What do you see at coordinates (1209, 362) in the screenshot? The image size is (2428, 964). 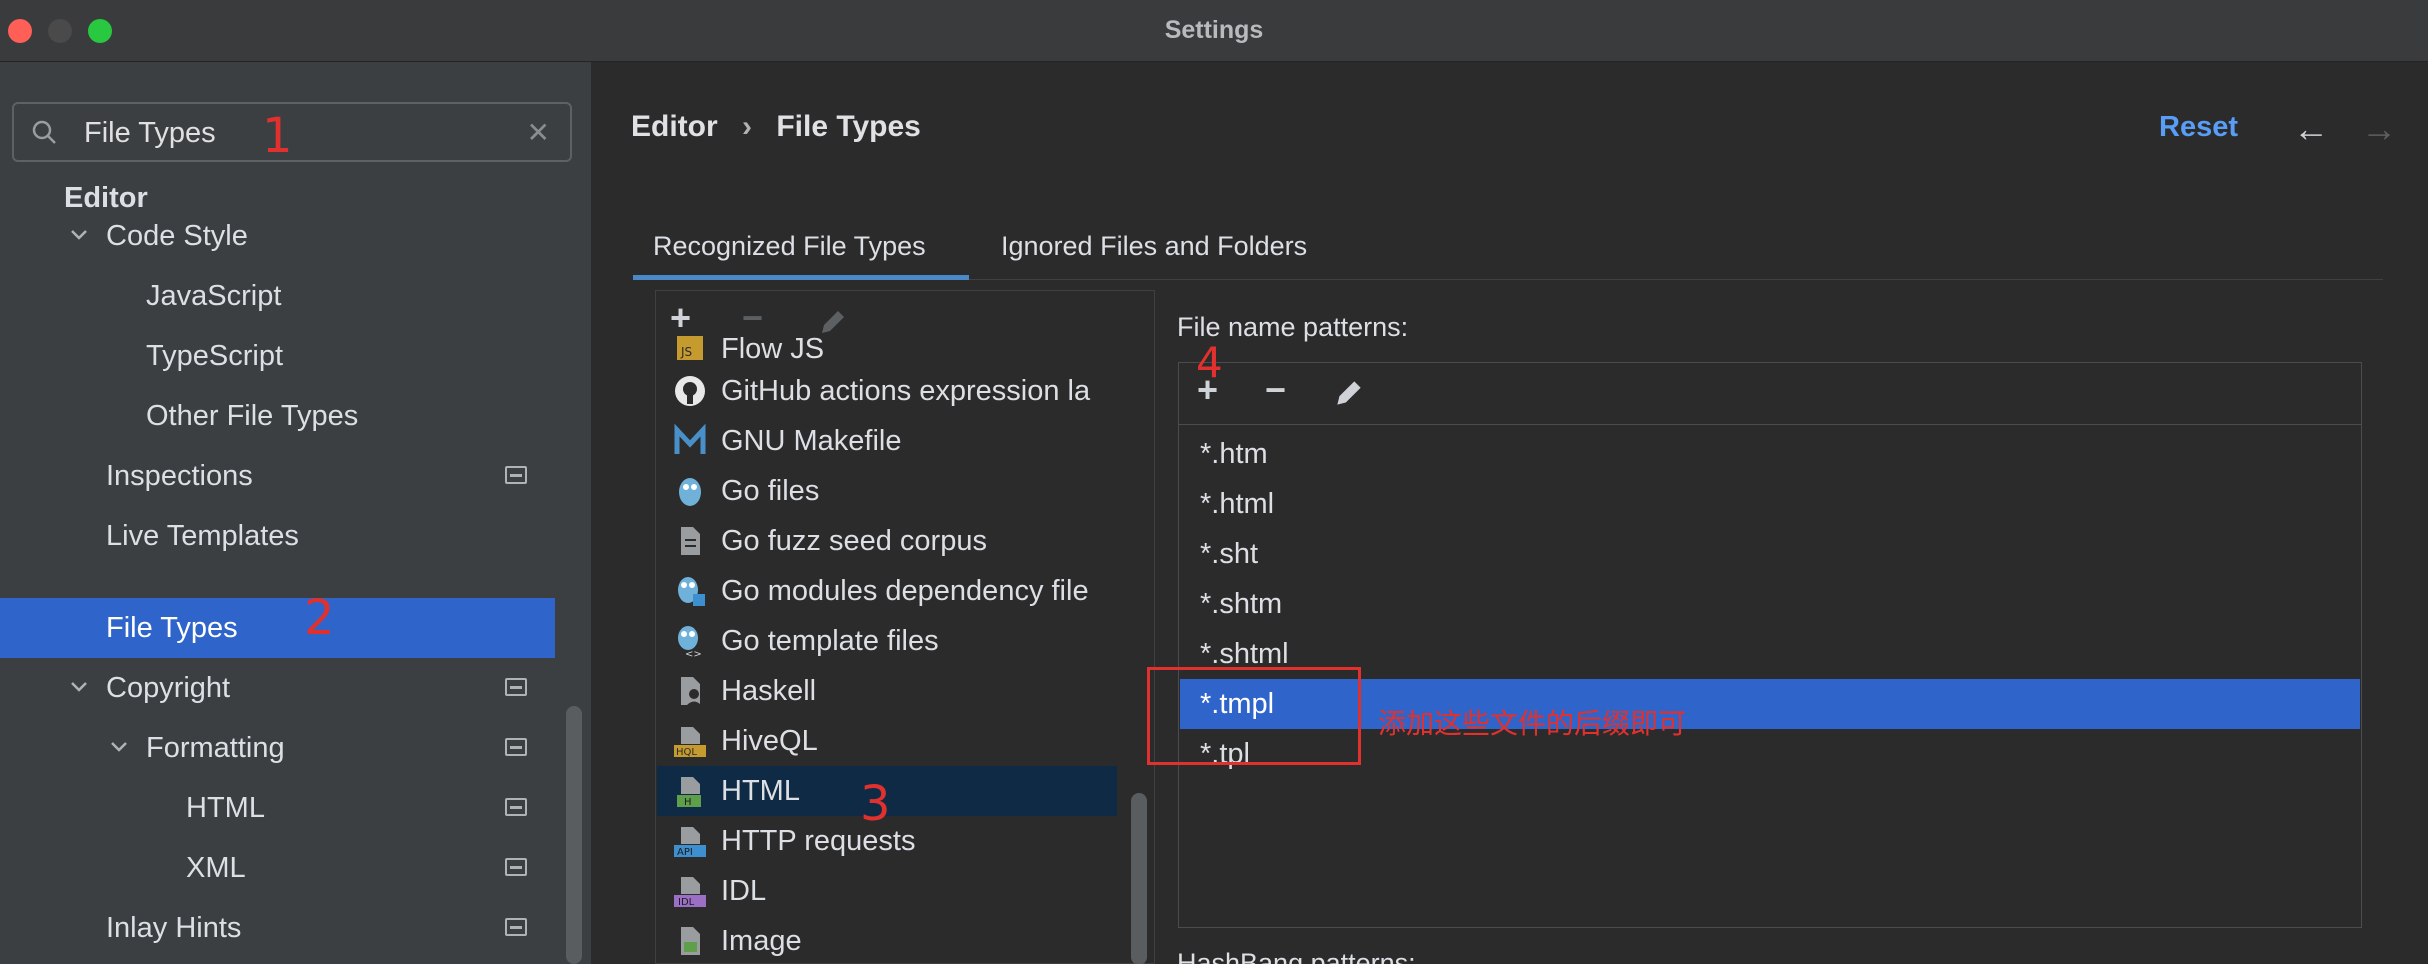 I see `annotation-mark-4: 4` at bounding box center [1209, 362].